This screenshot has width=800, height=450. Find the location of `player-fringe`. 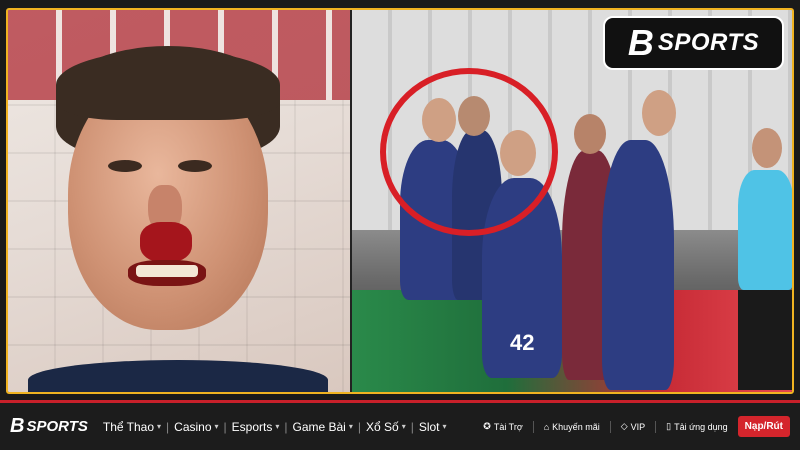

player-fringe is located at coordinates (168, 85).